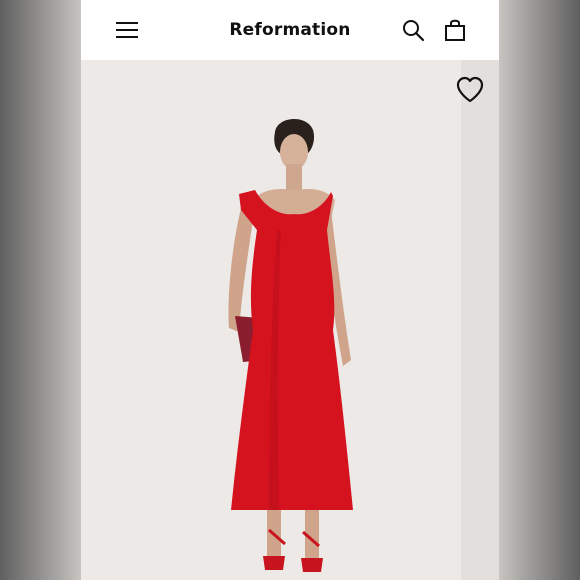 This screenshot has height=580, width=580. I want to click on top-navigation-bar: Reformation, so click(290, 30).